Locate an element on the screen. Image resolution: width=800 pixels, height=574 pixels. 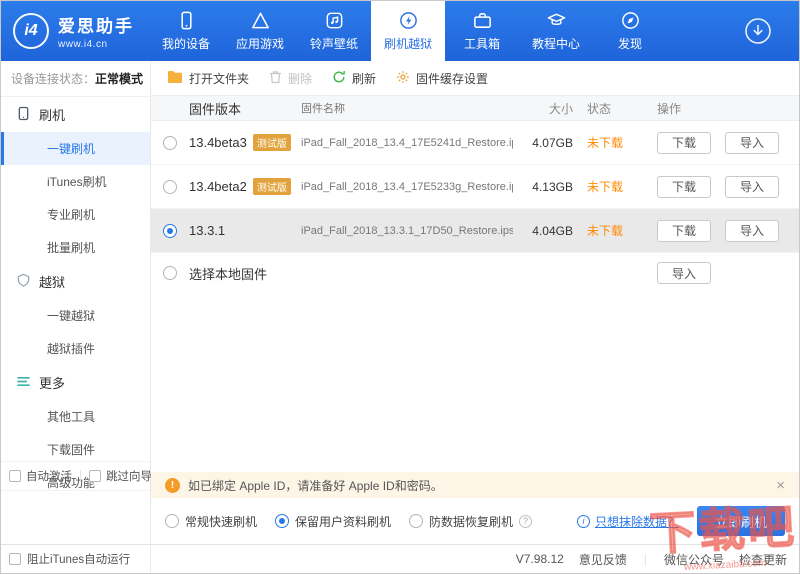
warning-icon: ! is located at coordinates (172, 485).